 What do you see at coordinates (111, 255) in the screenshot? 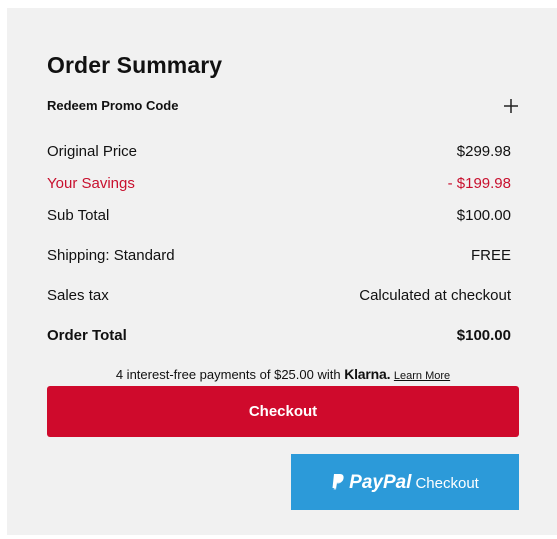
I see `shipping-label: Shipping: Standard` at bounding box center [111, 255].